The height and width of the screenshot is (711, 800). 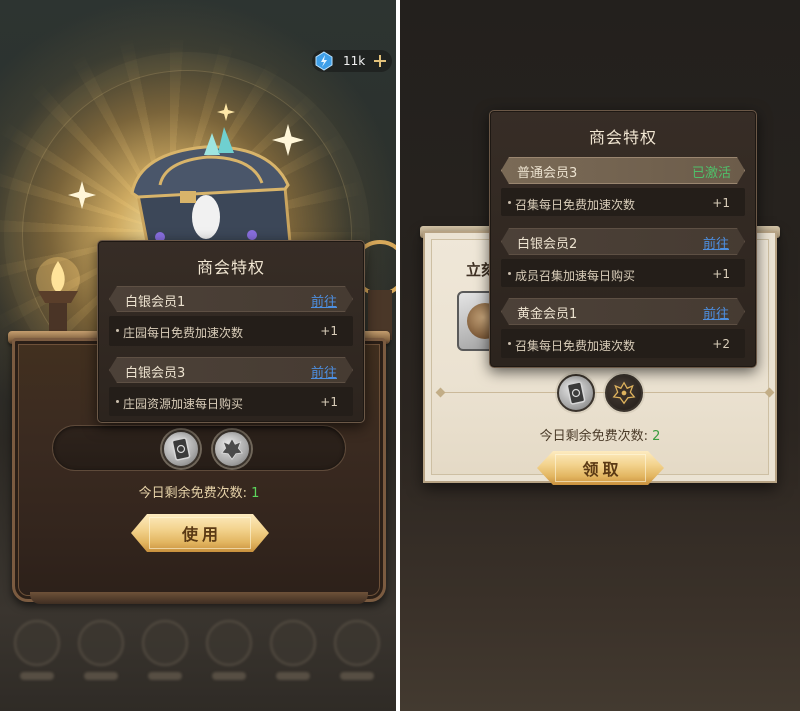 I want to click on tier-header-active: 普通会员3 已激活, so click(x=623, y=170).